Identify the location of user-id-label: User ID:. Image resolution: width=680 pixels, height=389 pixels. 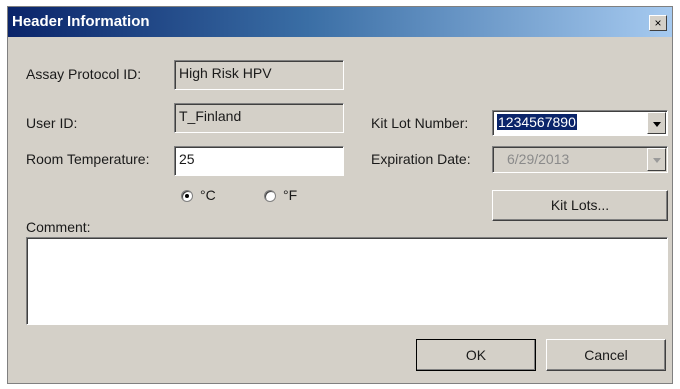
(52, 123).